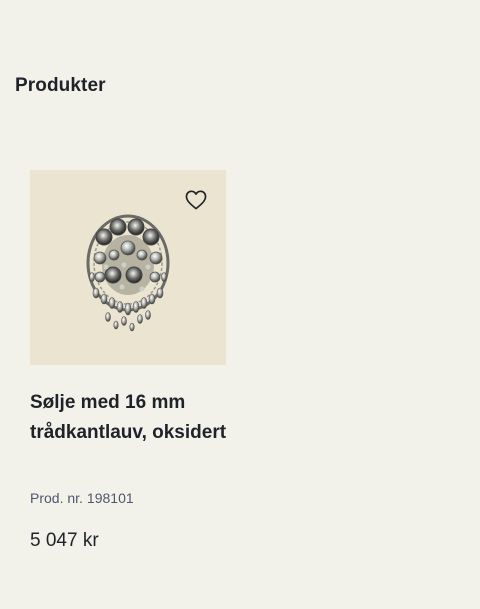  What do you see at coordinates (60, 85) in the screenshot?
I see `section-title: Produkter` at bounding box center [60, 85].